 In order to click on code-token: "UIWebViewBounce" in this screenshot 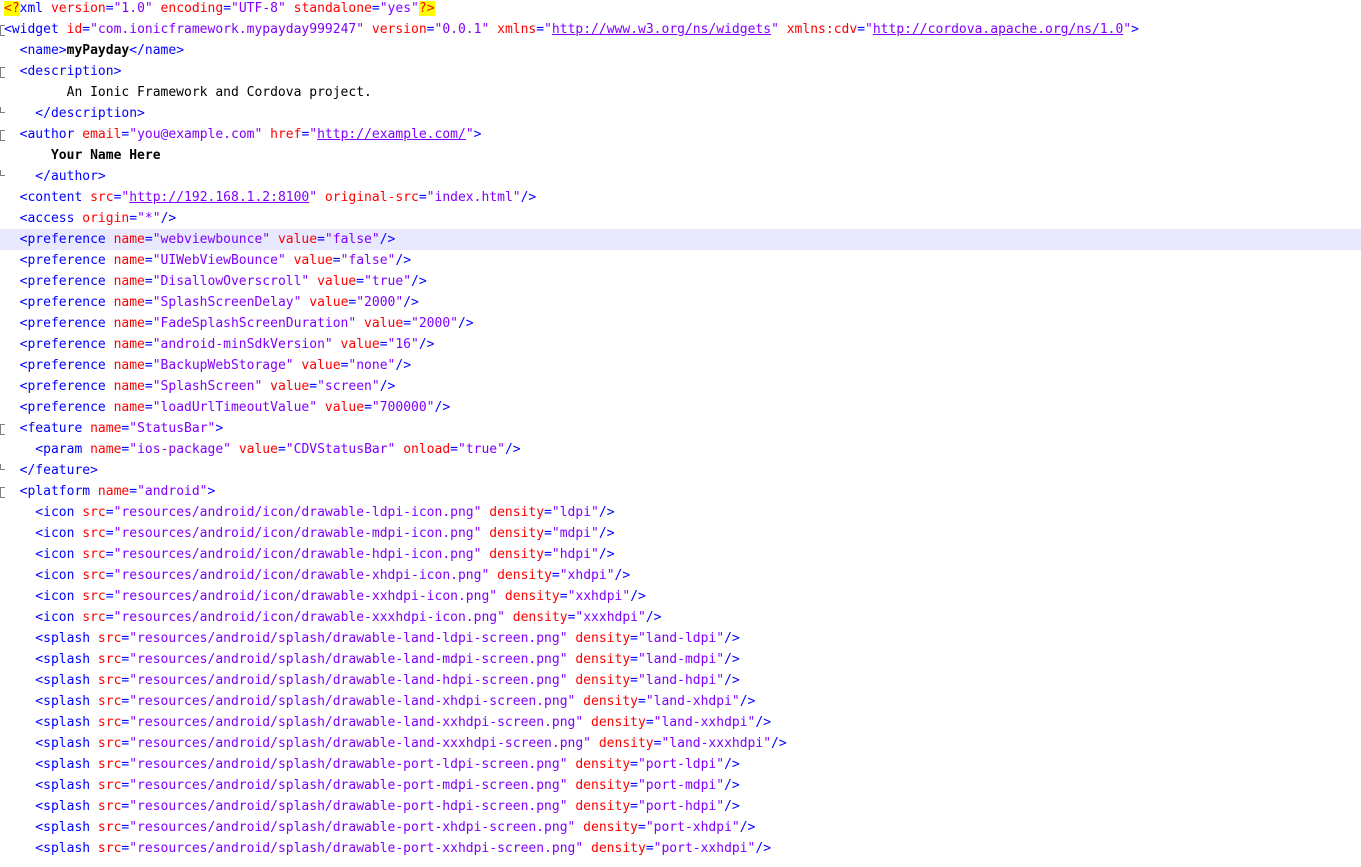, I will do `click(219, 260)`.